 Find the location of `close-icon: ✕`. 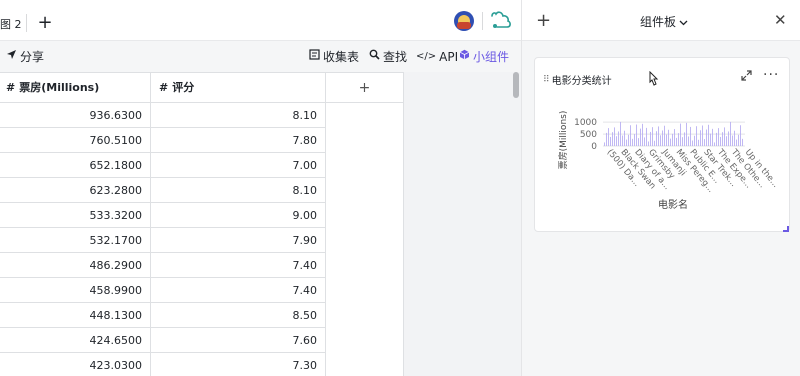

close-icon: ✕ is located at coordinates (780, 20).